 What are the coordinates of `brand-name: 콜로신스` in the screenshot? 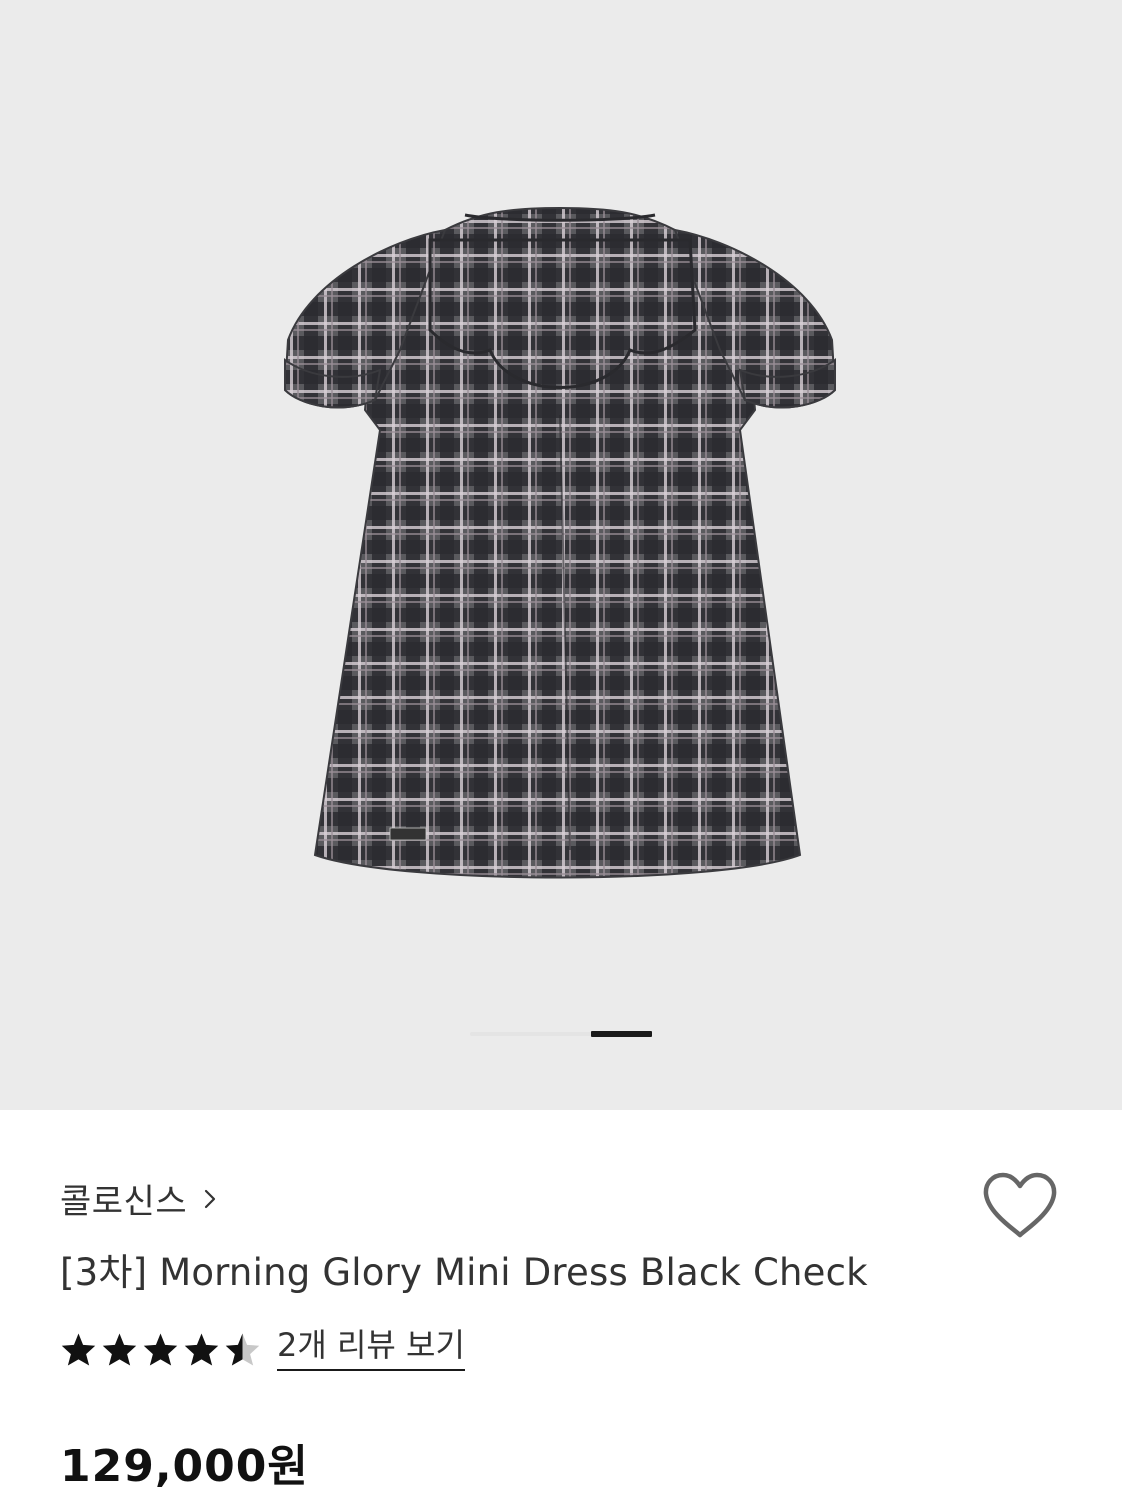 It's located at (124, 1202).